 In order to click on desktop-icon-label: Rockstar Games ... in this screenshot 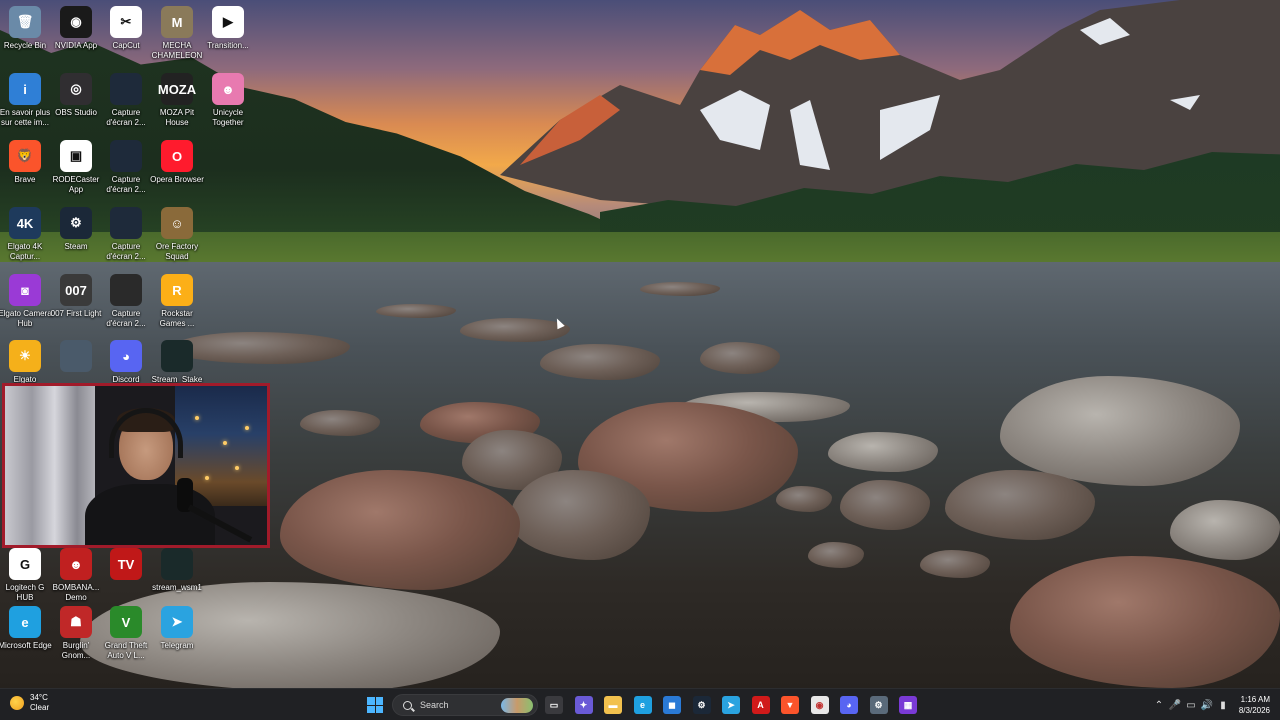, I will do `click(177, 318)`.